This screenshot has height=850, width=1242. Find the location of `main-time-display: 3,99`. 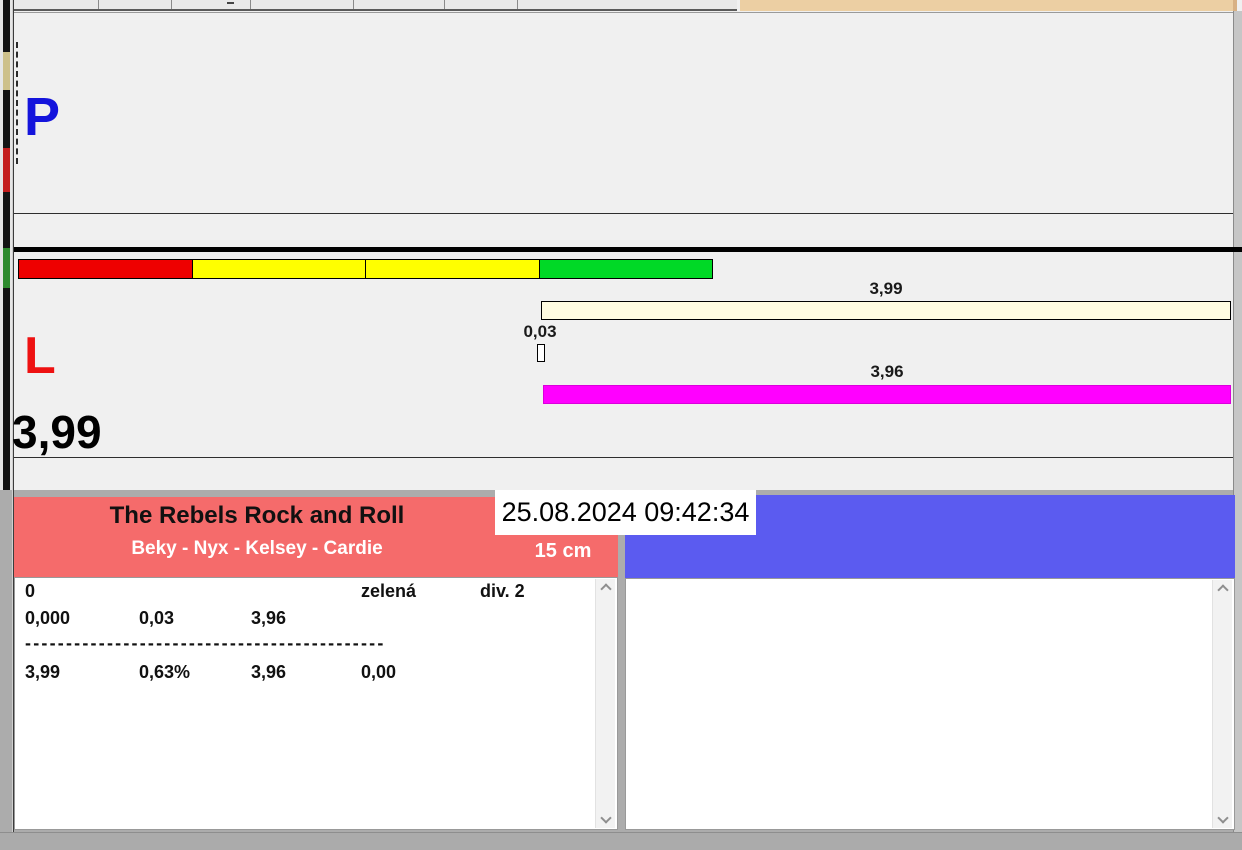

main-time-display: 3,99 is located at coordinates (57, 432).